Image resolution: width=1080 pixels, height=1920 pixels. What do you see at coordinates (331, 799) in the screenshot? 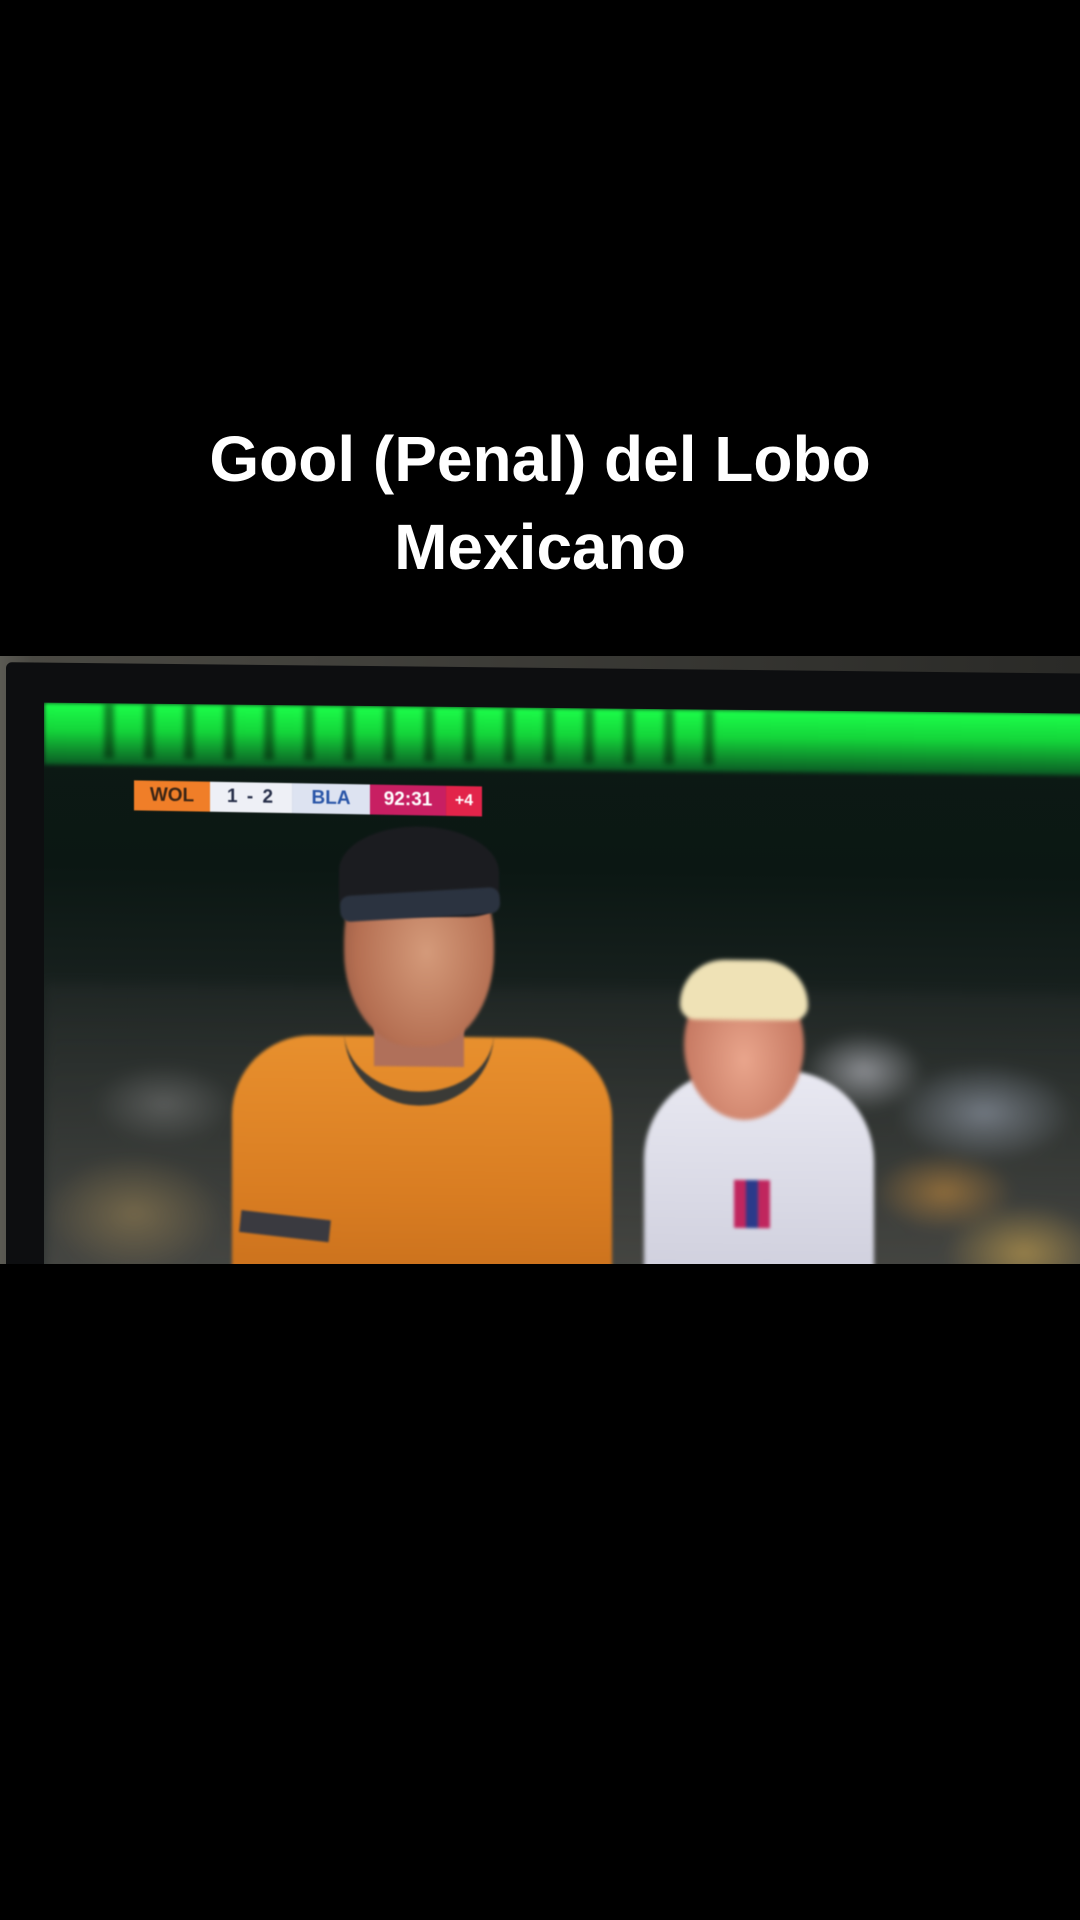
I see `away-team-label: BLA` at bounding box center [331, 799].